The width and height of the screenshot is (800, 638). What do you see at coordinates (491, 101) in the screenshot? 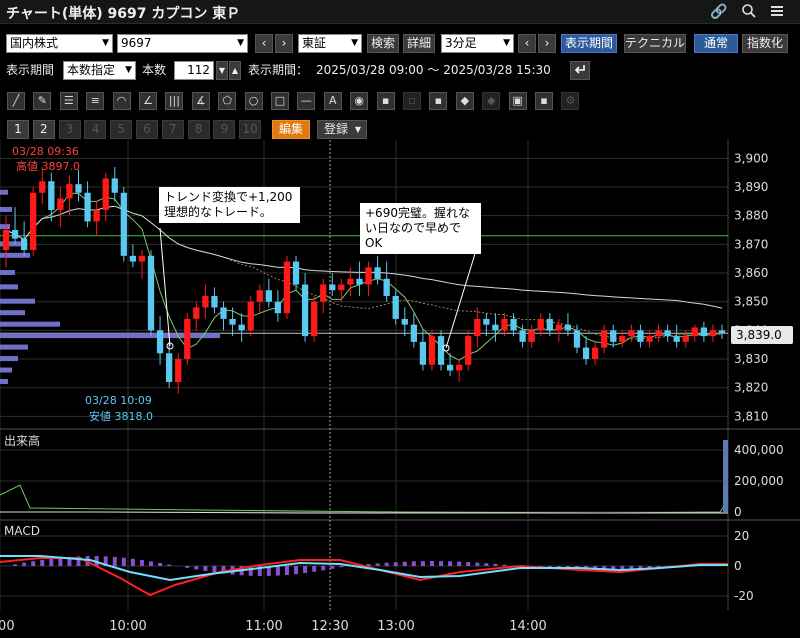
I see `erase-all-tool-icon: ◆` at bounding box center [491, 101].